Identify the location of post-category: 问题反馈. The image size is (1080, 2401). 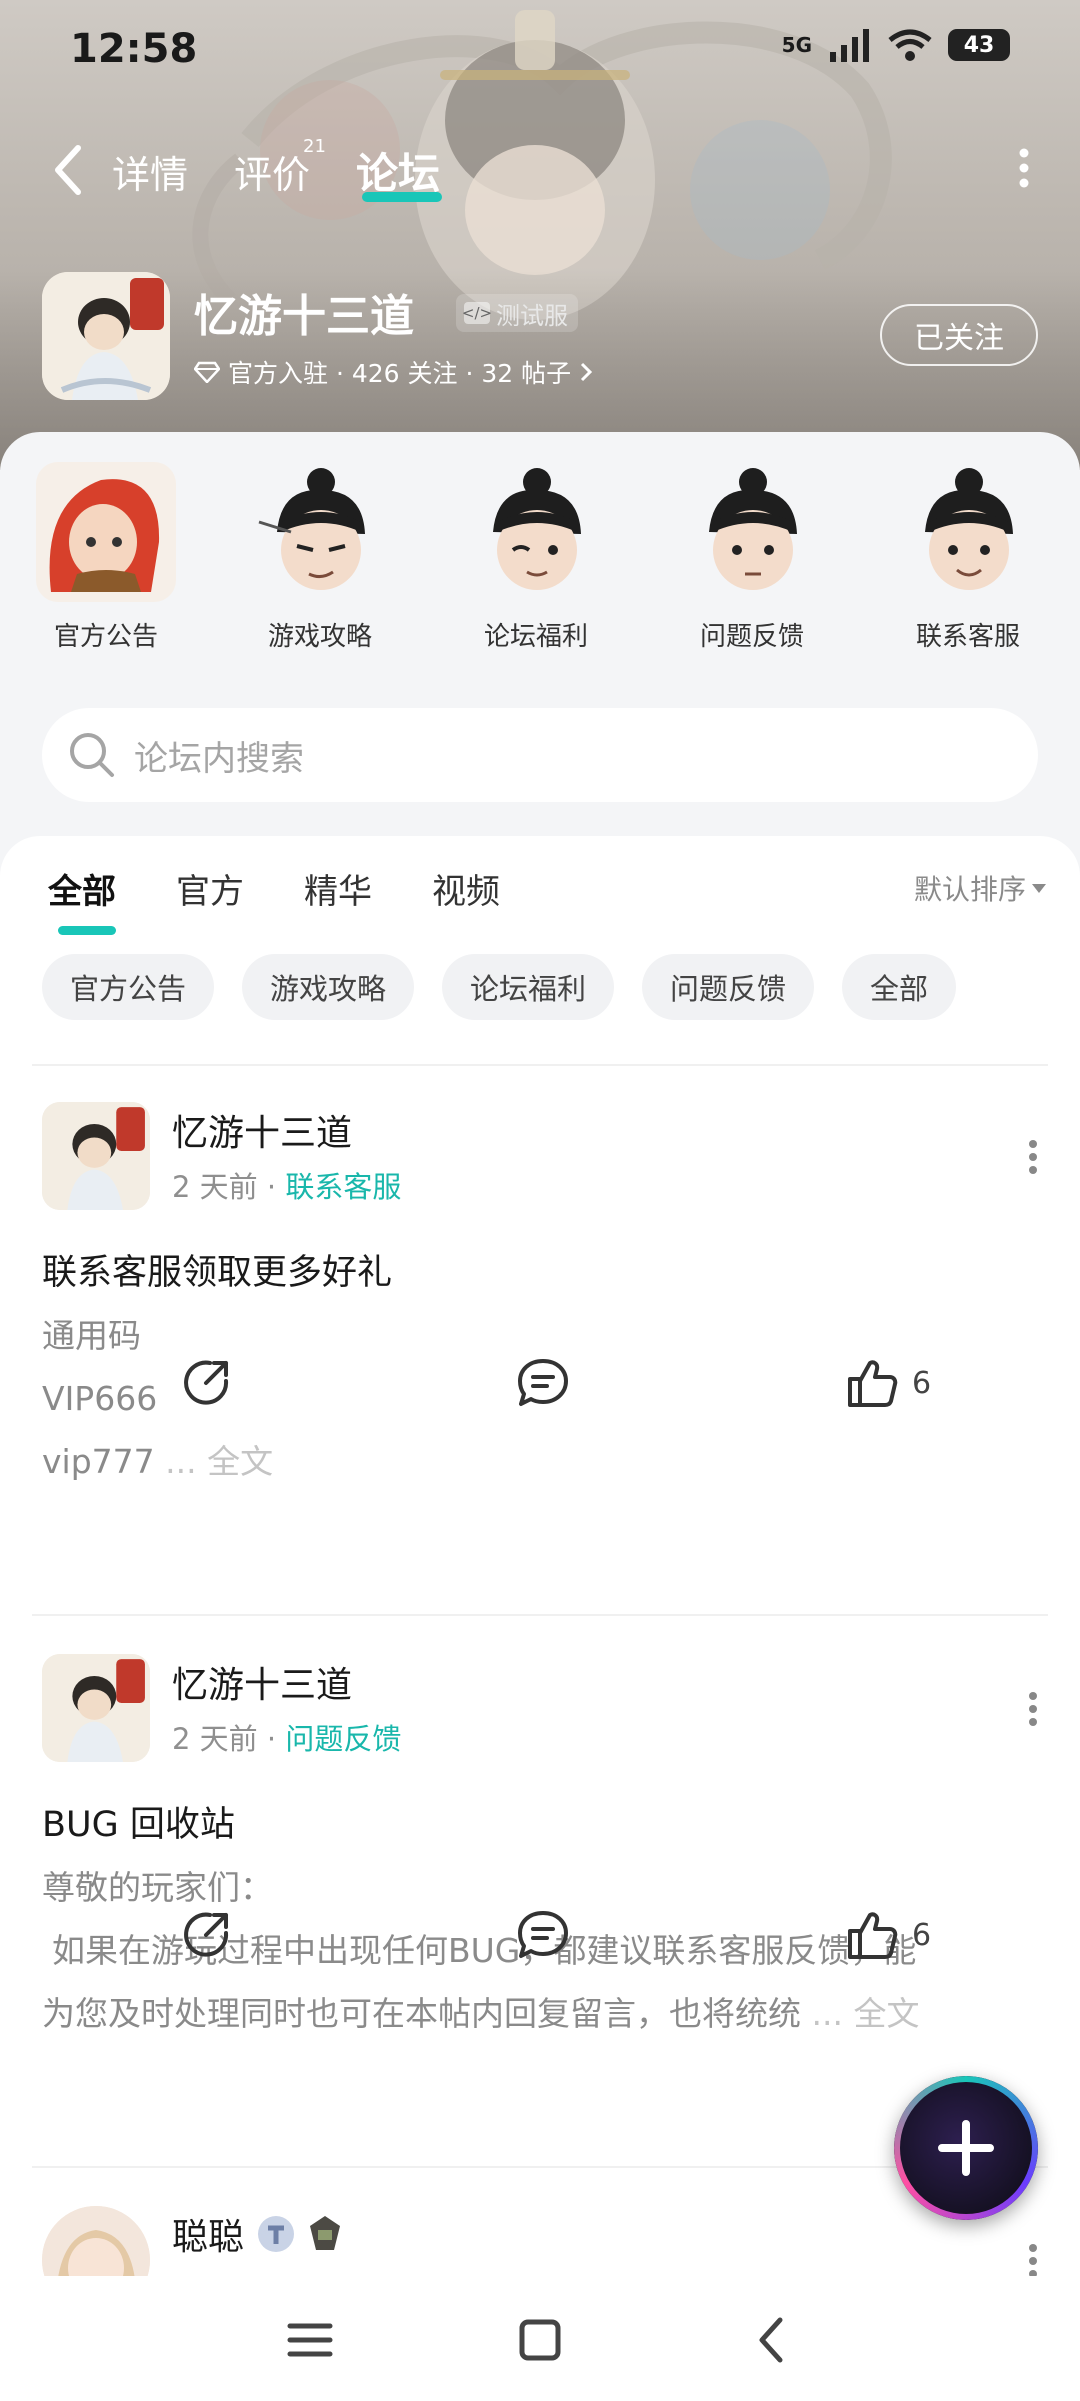
(343, 1739).